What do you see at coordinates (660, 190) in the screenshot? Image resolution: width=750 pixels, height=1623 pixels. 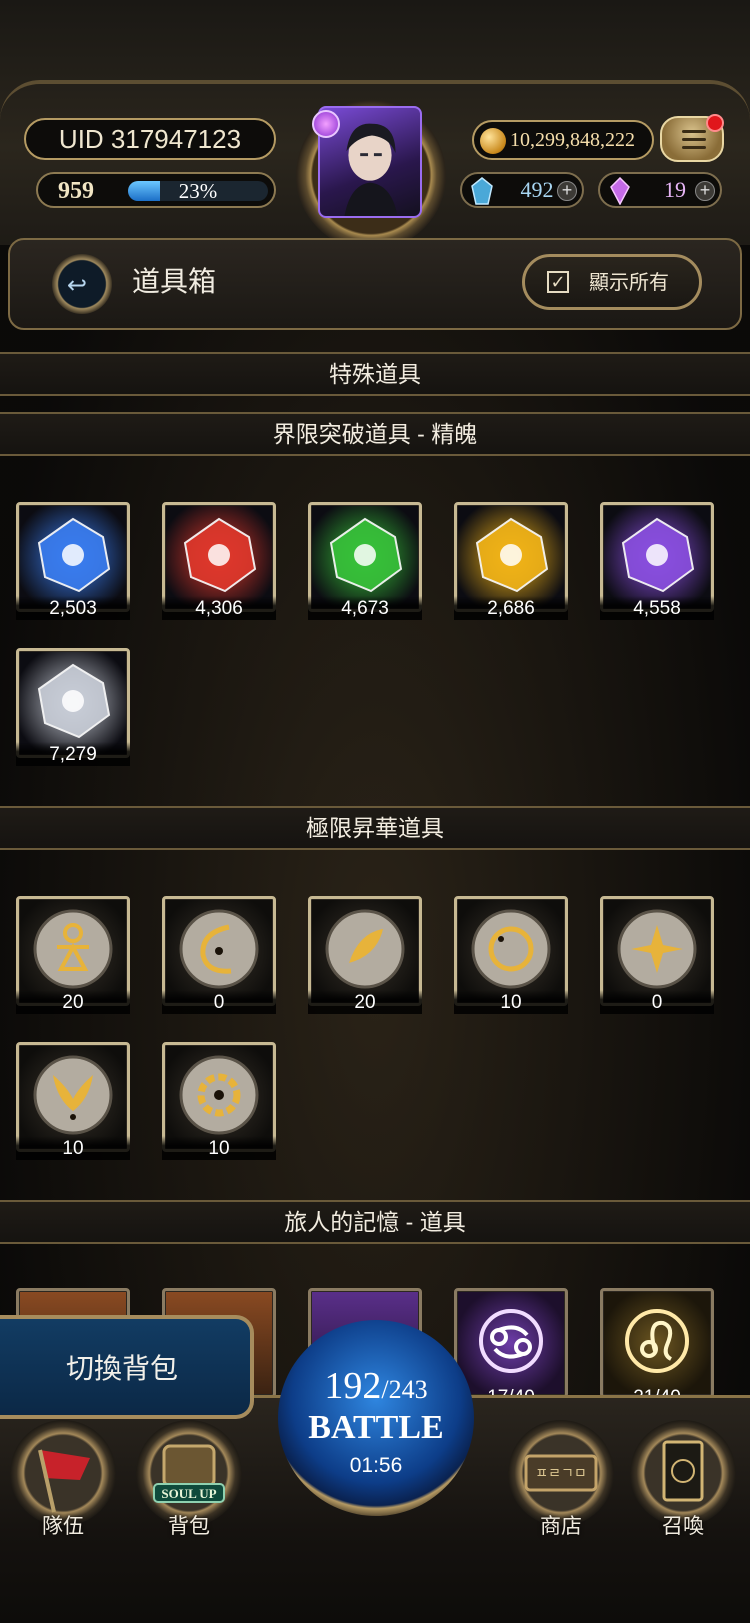 I see `purple-gem-counter: 19 +` at bounding box center [660, 190].